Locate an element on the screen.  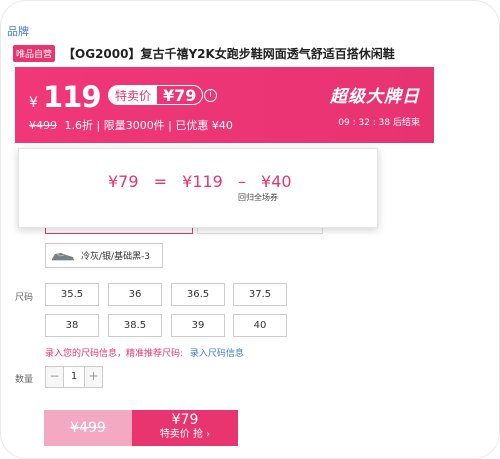
quantity-row-label: 数量 is located at coordinates (24, 380).